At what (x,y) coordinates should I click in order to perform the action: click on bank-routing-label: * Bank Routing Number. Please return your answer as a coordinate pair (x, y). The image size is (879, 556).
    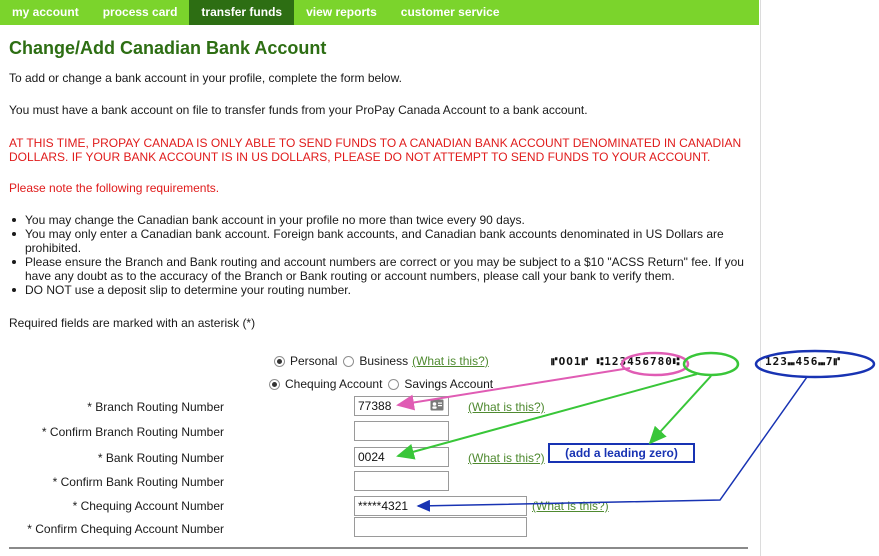
    Looking at the image, I should click on (160, 458).